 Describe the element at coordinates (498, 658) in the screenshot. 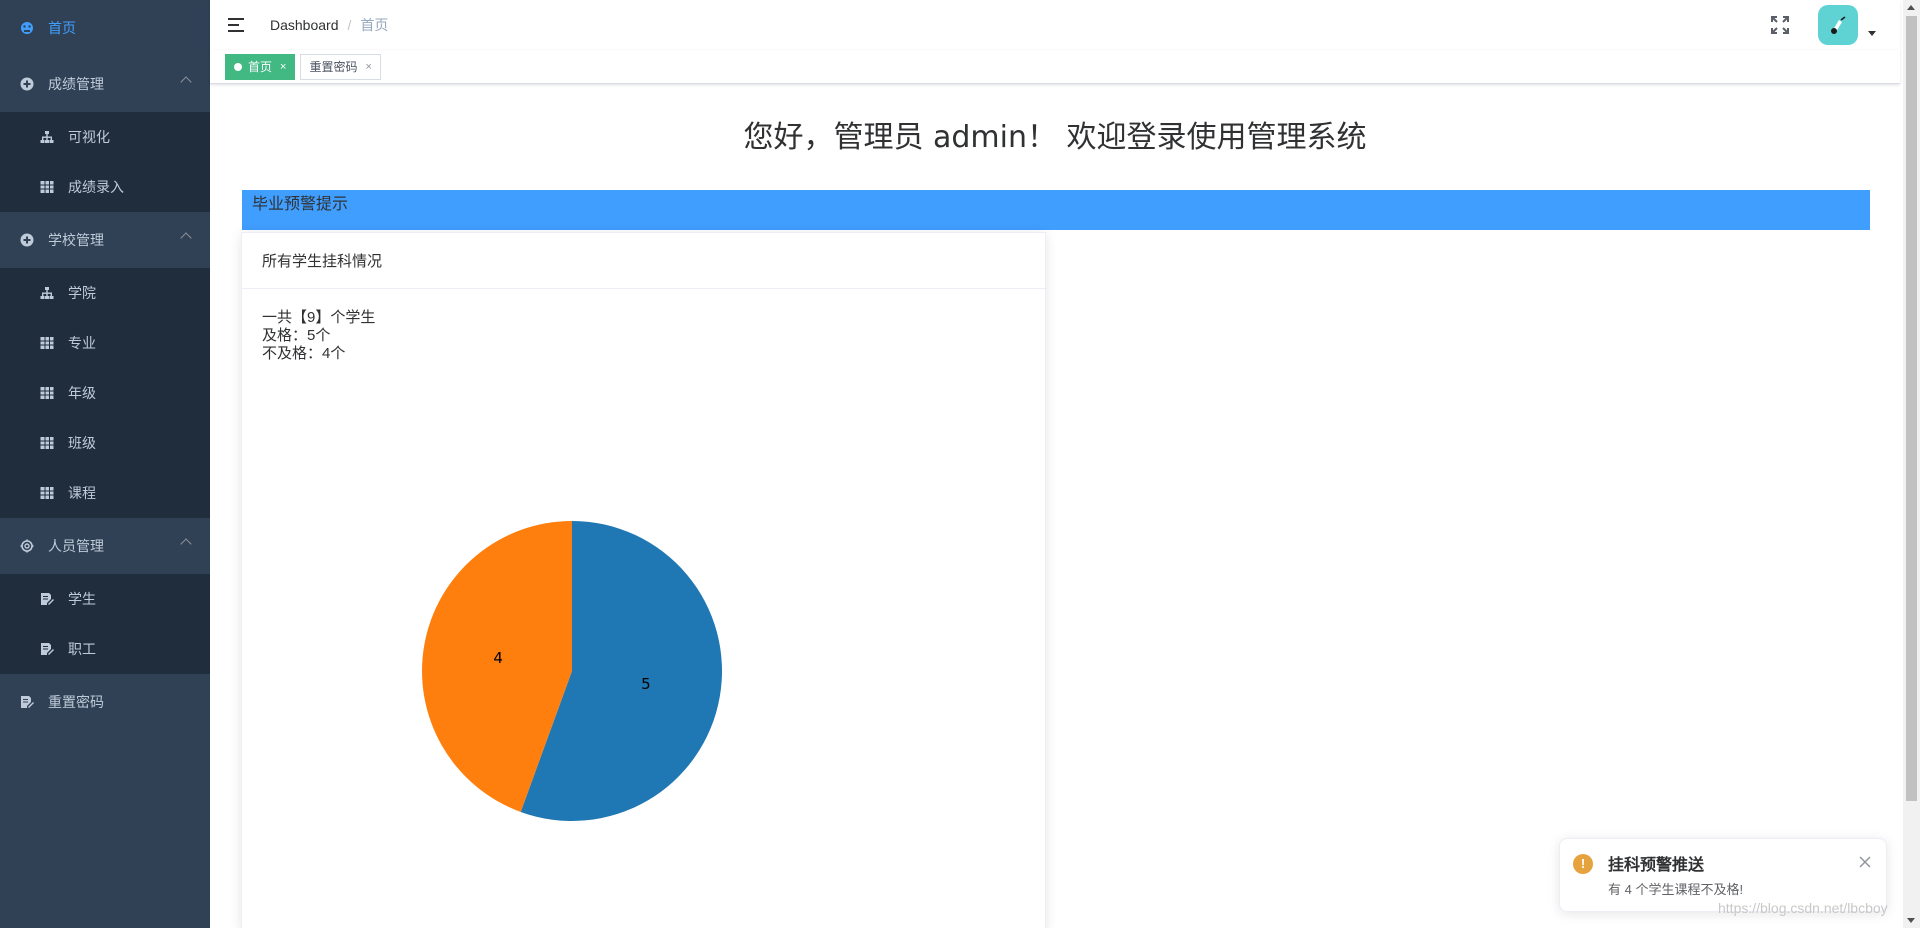

I see `pie-slice-label-1: 4` at that location.